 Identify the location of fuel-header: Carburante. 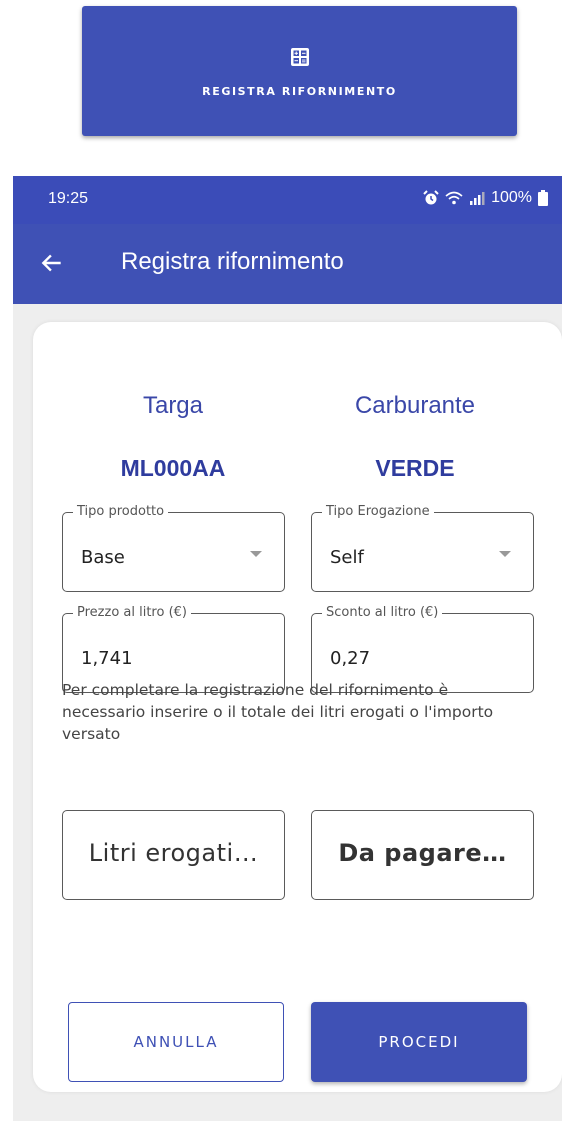
(415, 405).